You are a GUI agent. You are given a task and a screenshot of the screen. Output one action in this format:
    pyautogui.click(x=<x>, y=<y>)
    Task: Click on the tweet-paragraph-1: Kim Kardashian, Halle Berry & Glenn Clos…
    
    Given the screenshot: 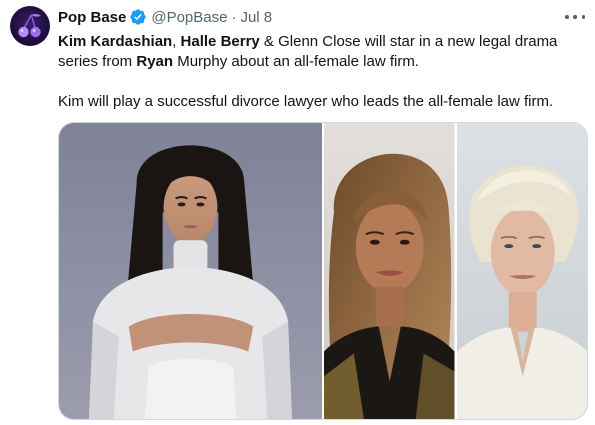 What is the action you would take?
    pyautogui.click(x=308, y=51)
    